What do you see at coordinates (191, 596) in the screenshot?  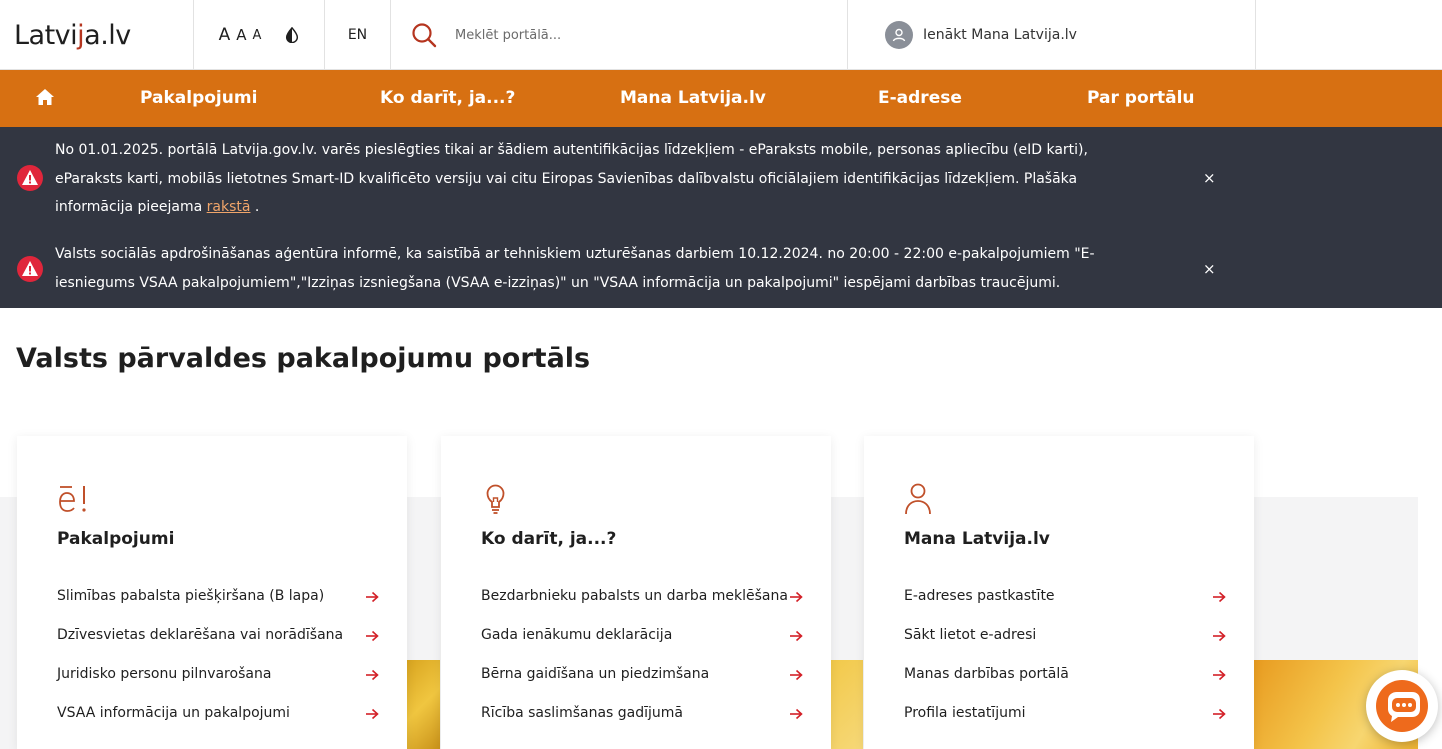 I see `card-link-label: Slimības pabalsta piešķiršana (B lapa)` at bounding box center [191, 596].